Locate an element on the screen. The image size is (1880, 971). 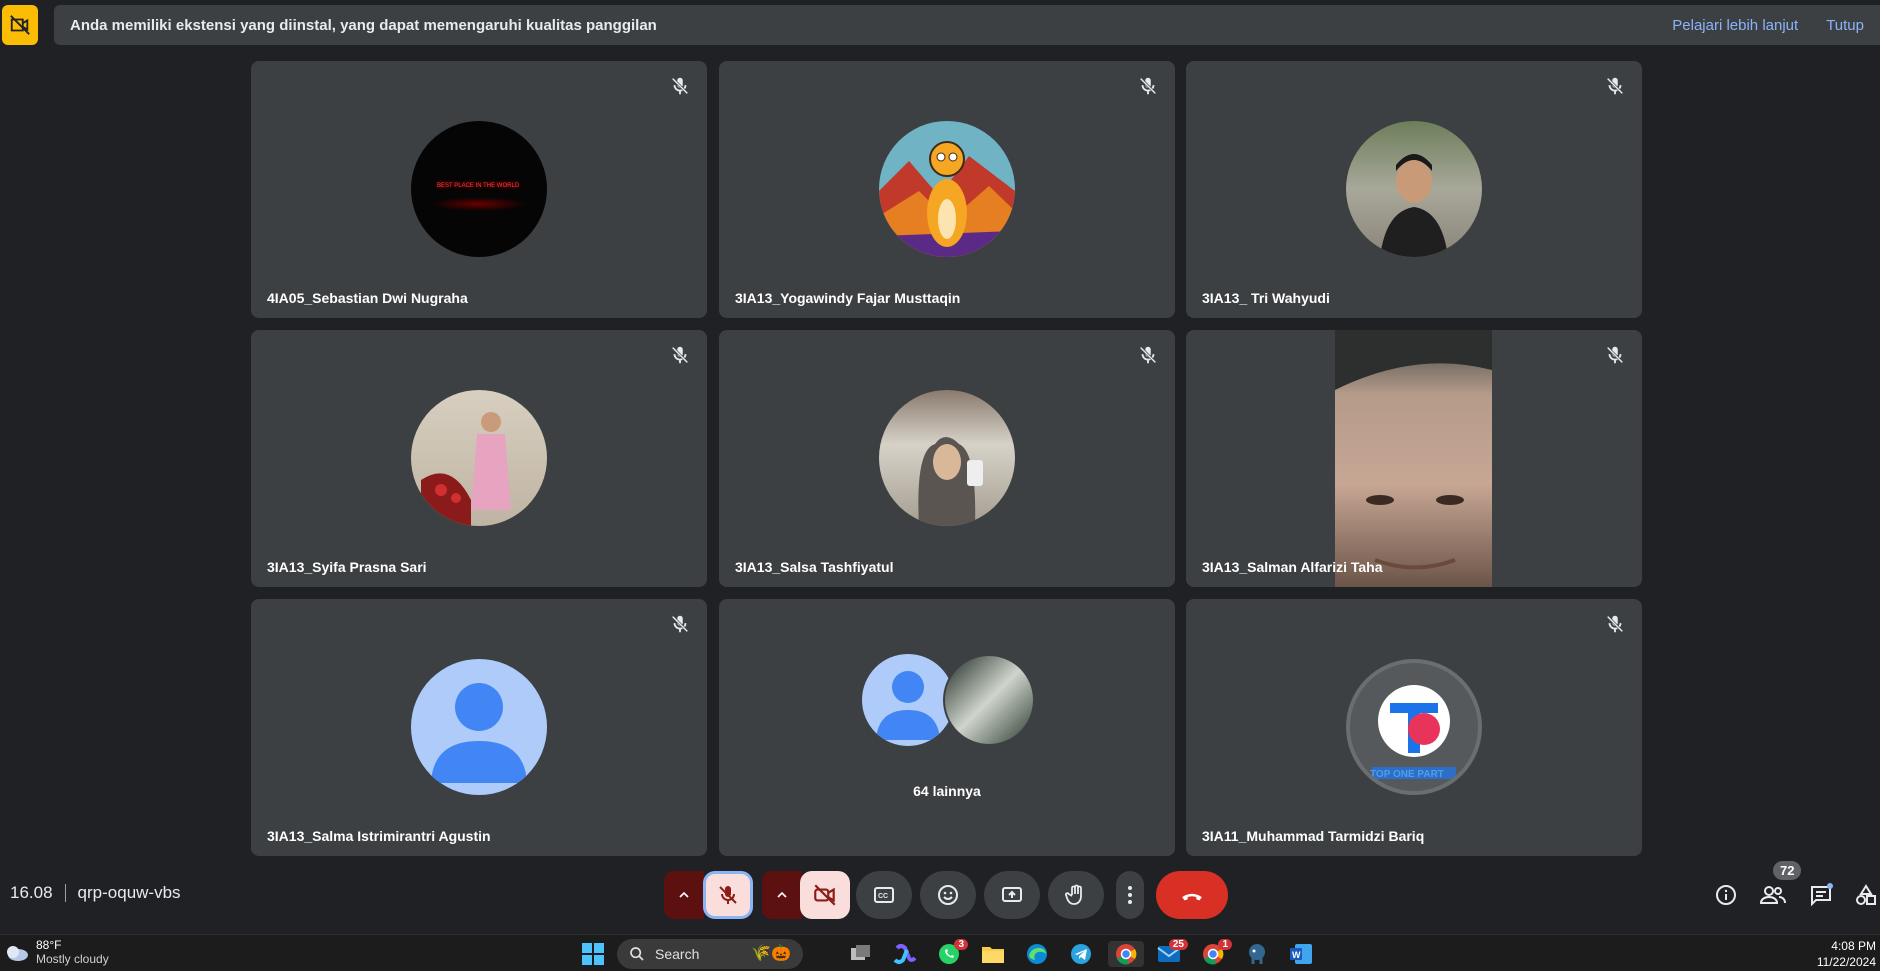
participant-tile: 3IA13_Syifa Prasna Sari is located at coordinates (479, 458).